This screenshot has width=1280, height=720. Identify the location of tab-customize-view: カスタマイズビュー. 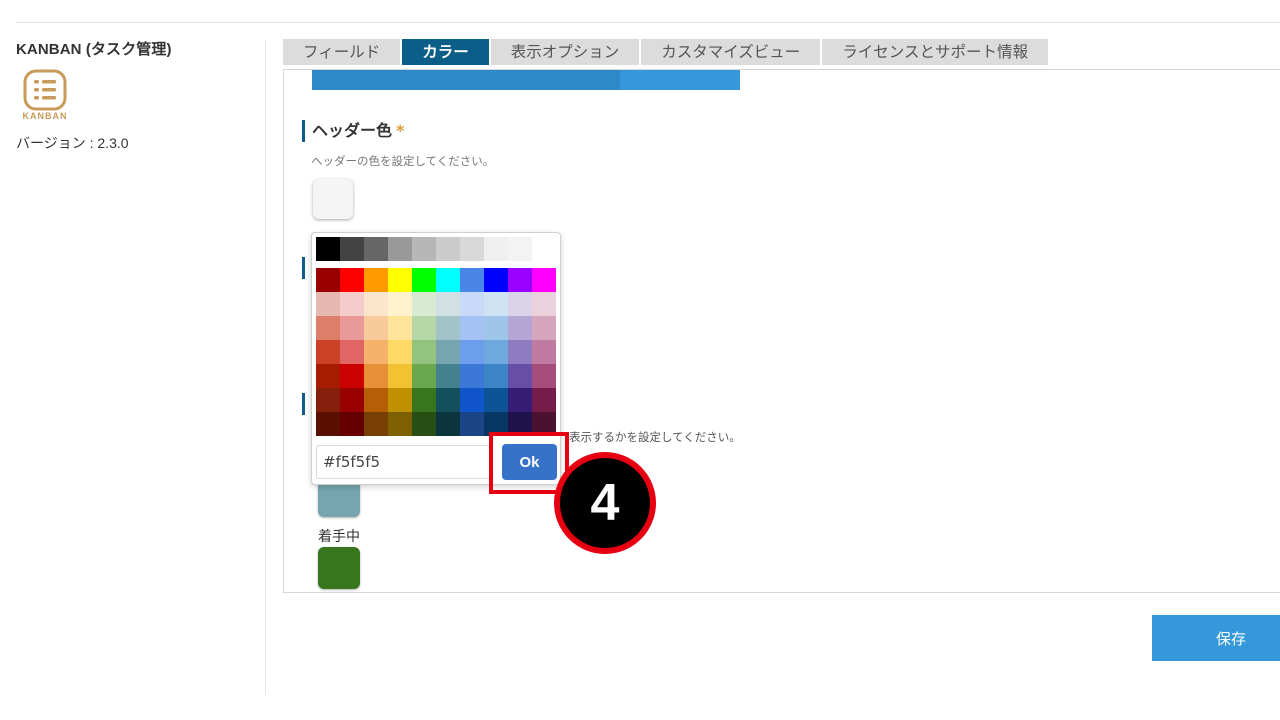
(731, 52).